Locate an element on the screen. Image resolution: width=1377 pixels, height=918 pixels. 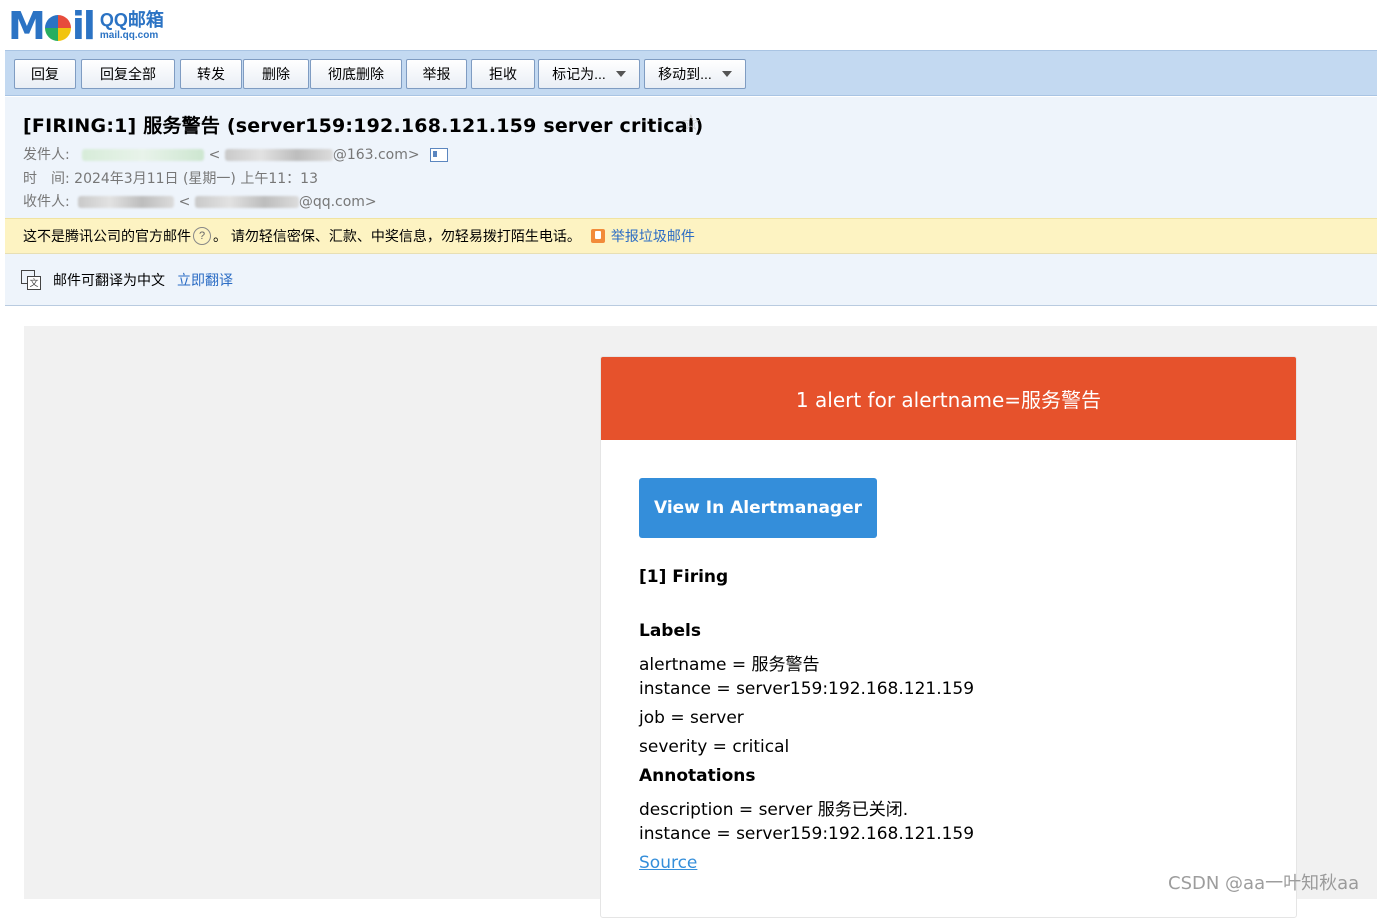
report-button: 举报 is located at coordinates (436, 74).